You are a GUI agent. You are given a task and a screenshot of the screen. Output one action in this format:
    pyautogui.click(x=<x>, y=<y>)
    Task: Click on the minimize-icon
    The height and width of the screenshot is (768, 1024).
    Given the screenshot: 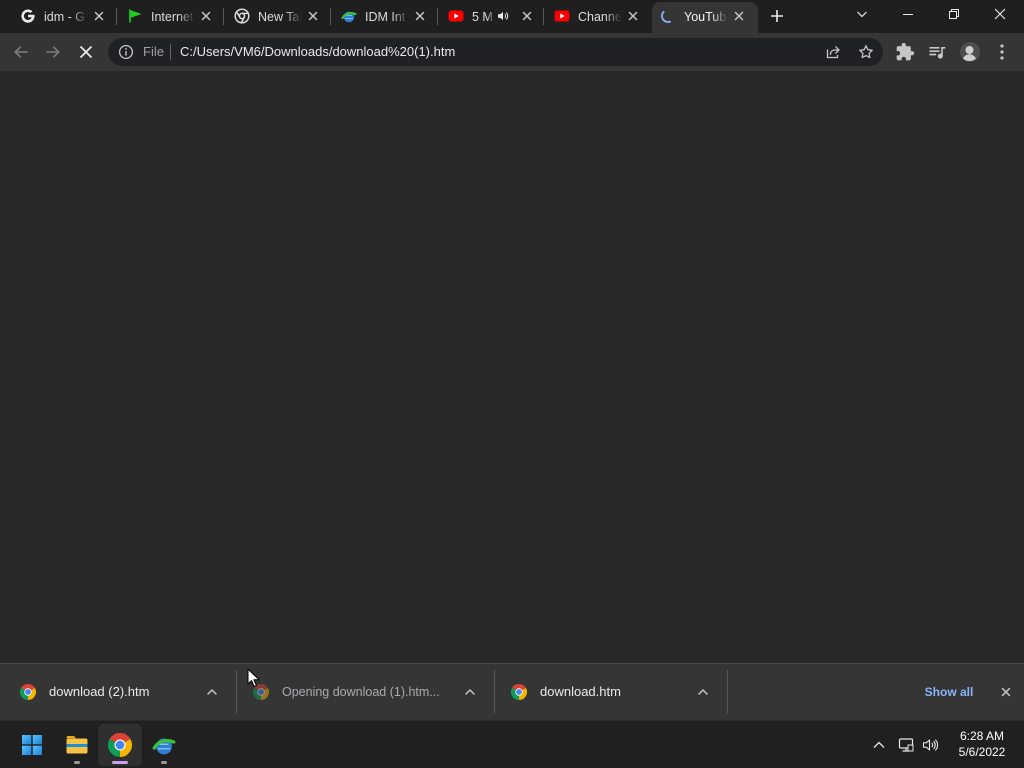 What is the action you would take?
    pyautogui.click(x=908, y=14)
    